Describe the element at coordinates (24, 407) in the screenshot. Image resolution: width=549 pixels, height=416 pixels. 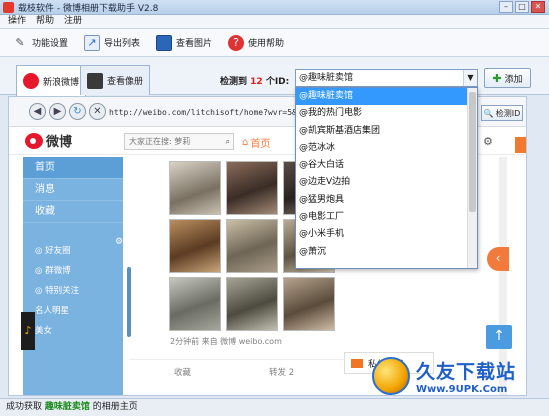
I see `status-prefix: 成功获取` at that location.